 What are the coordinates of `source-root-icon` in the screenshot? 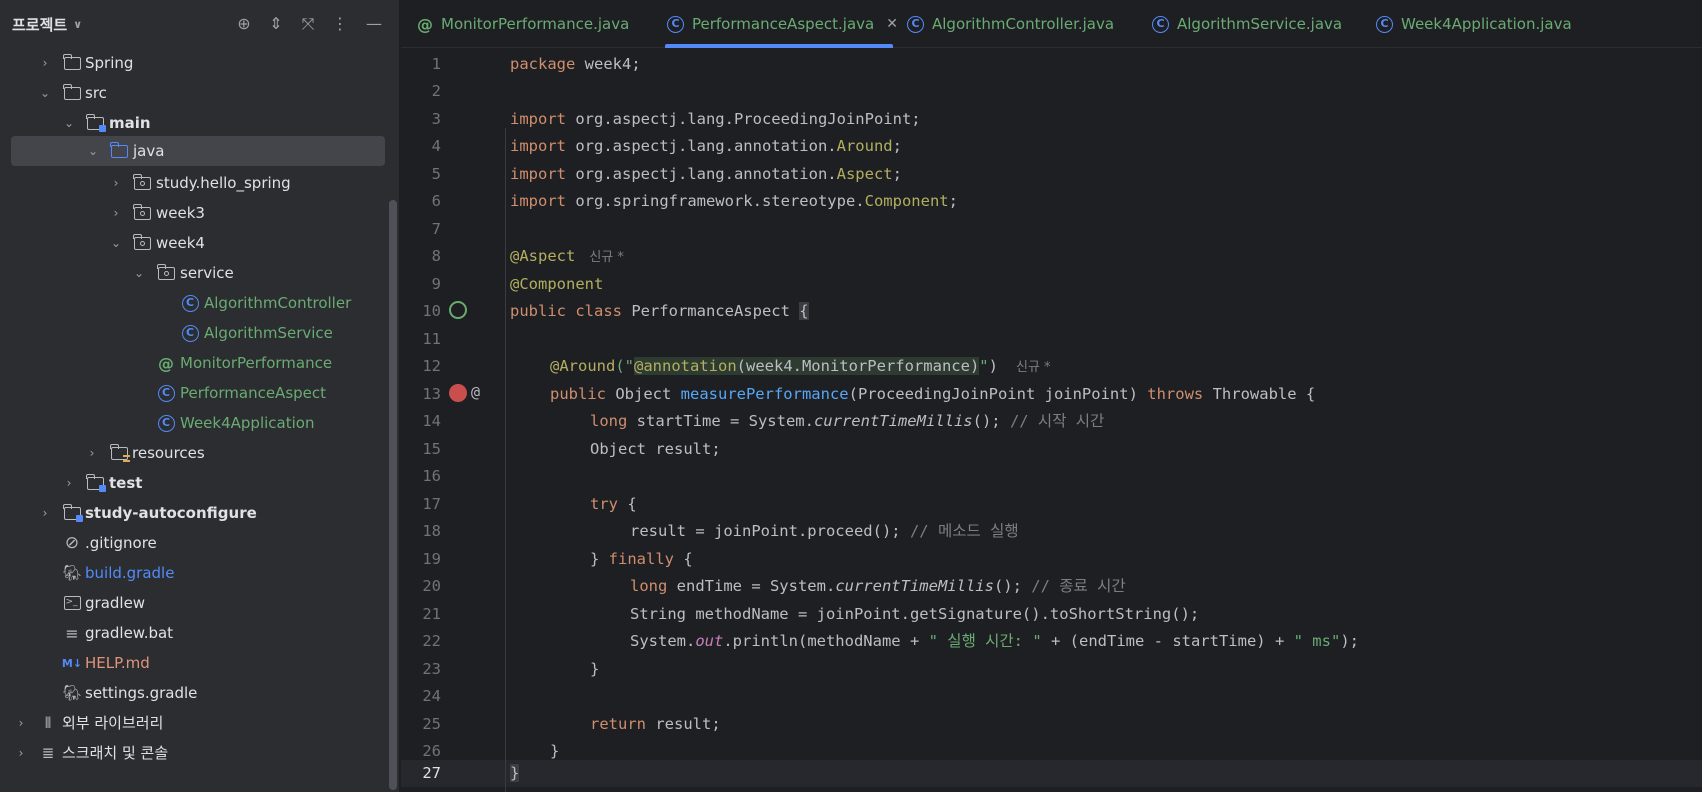 It's located at (119, 151).